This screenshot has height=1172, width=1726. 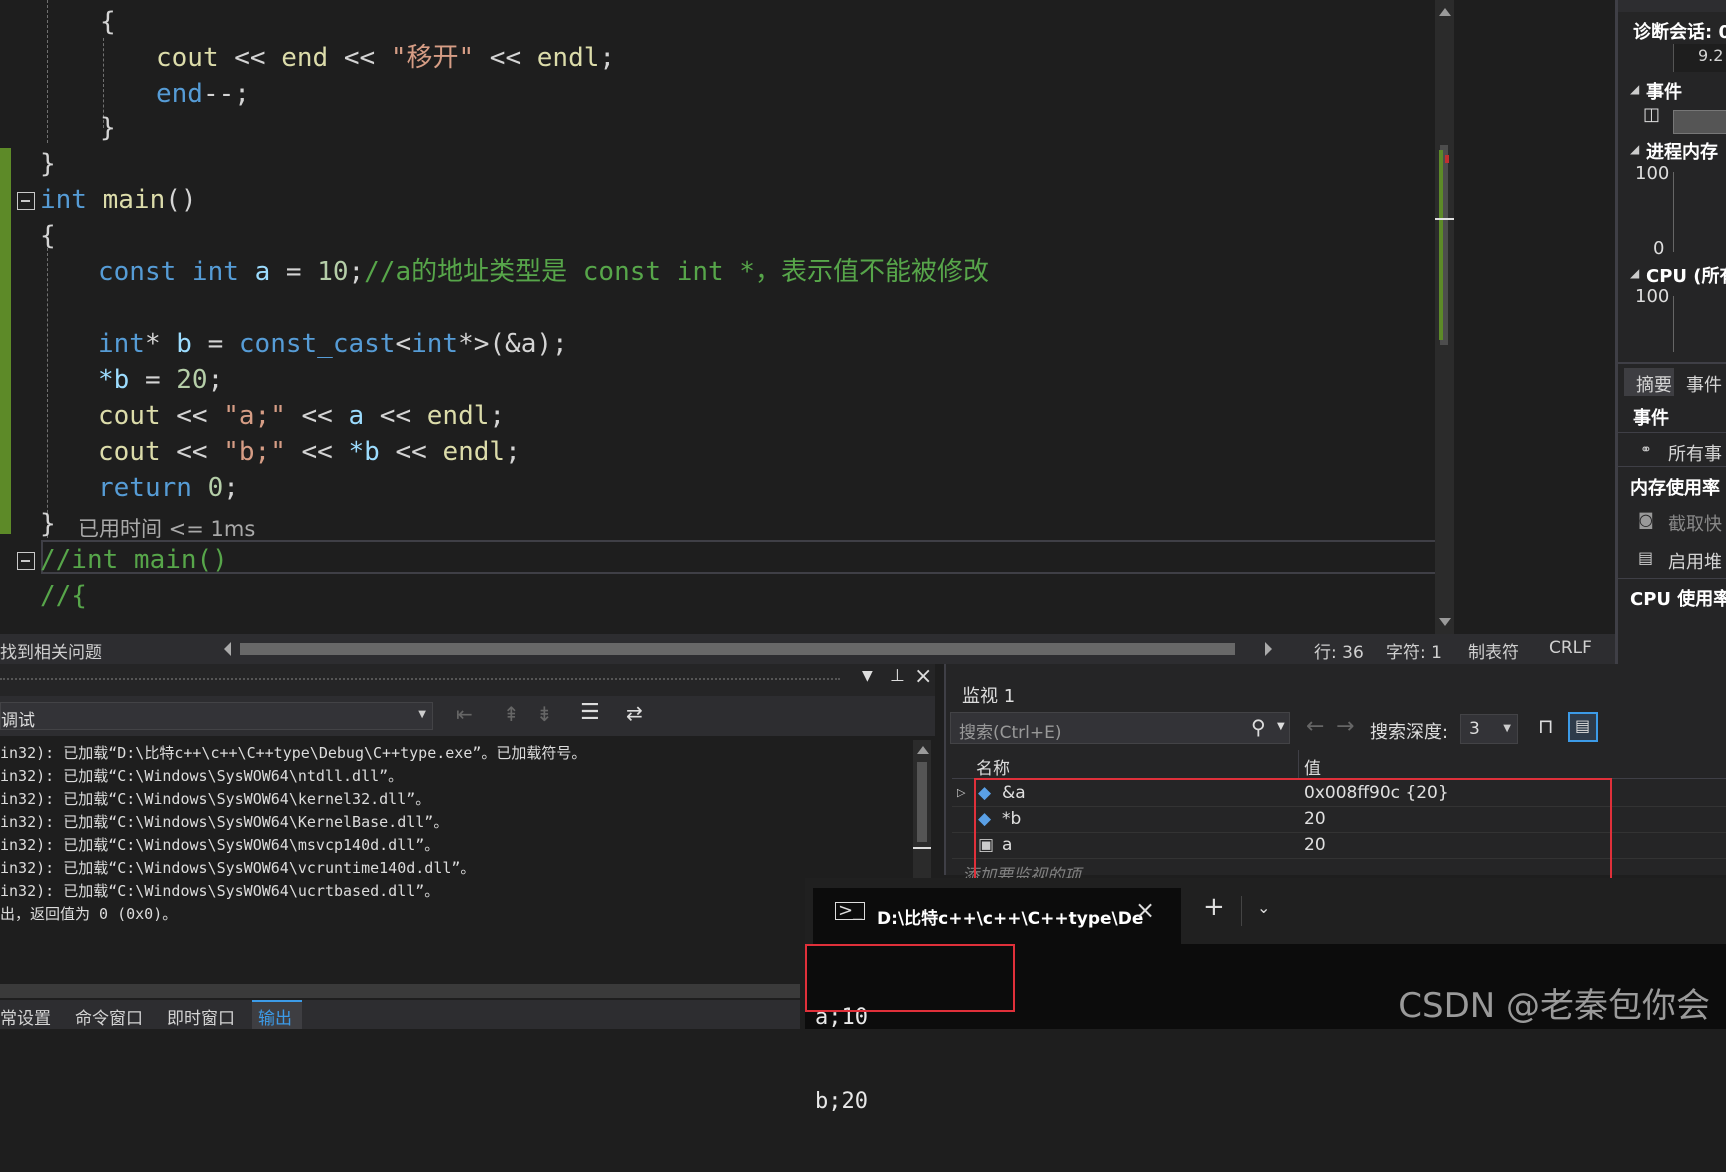 What do you see at coordinates (432, 58) in the screenshot?
I see `code-token: "移开"` at bounding box center [432, 58].